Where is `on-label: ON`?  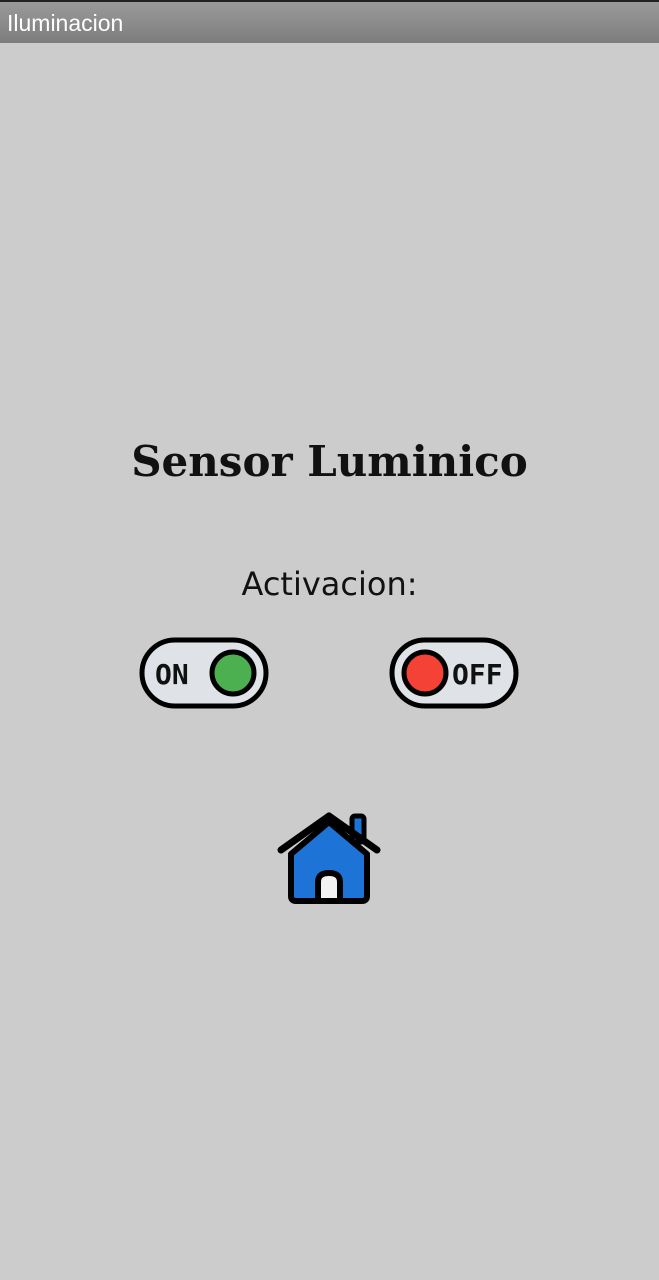 on-label: ON is located at coordinates (172, 674).